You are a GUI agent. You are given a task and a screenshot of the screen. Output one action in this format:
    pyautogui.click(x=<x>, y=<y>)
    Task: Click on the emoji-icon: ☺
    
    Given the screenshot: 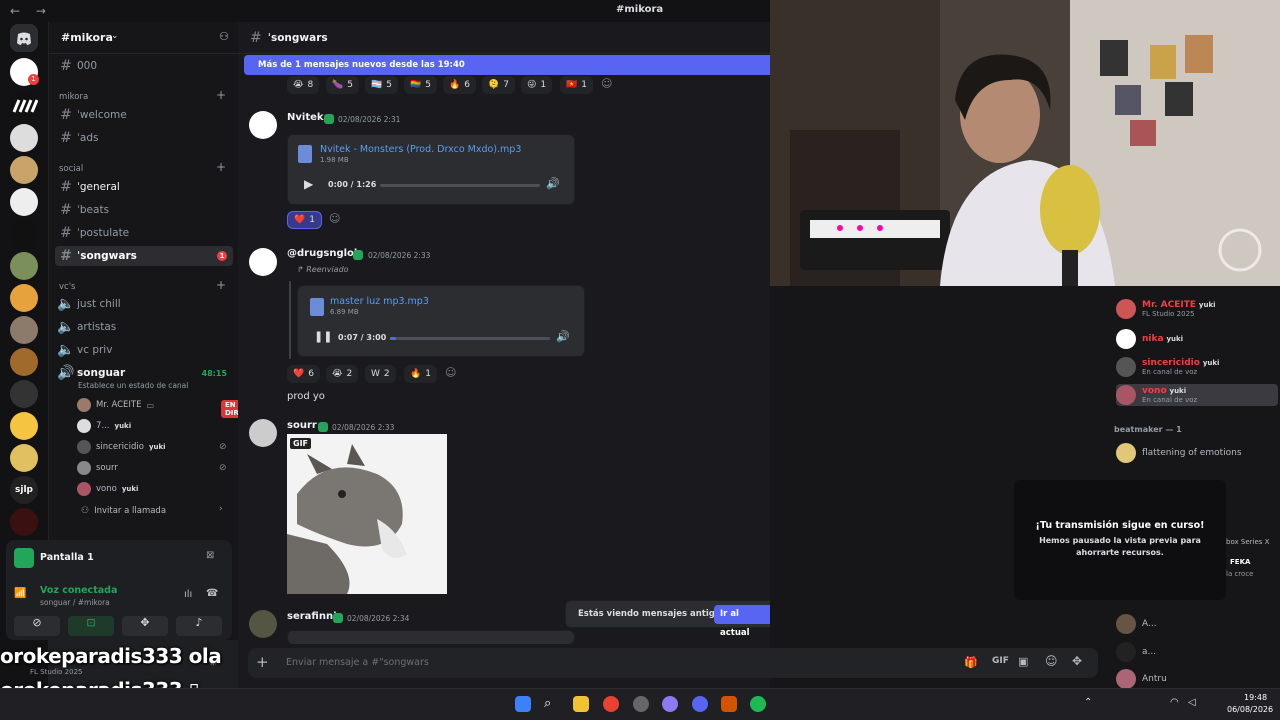 What is the action you would take?
    pyautogui.click(x=1051, y=661)
    